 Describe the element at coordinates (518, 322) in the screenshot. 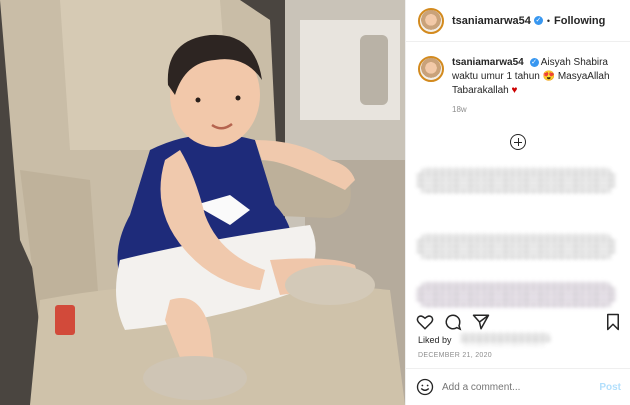

I see `action-bar` at that location.